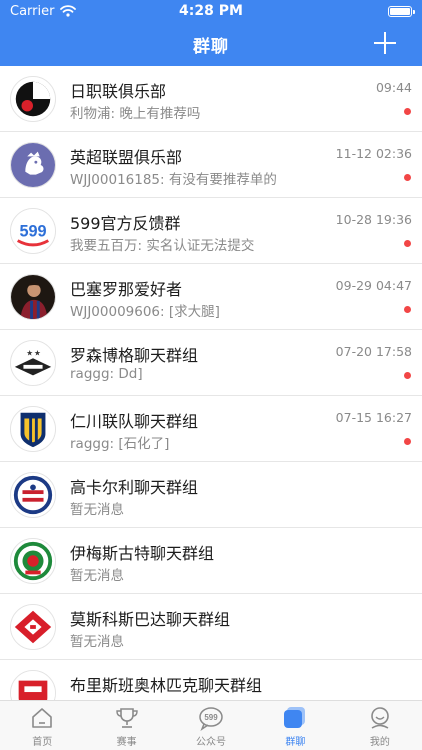  I want to click on chat-row: ★ ★ 罗森博格聊天群组 raggg: Dd] 07-20 17:58, so click(211, 363).